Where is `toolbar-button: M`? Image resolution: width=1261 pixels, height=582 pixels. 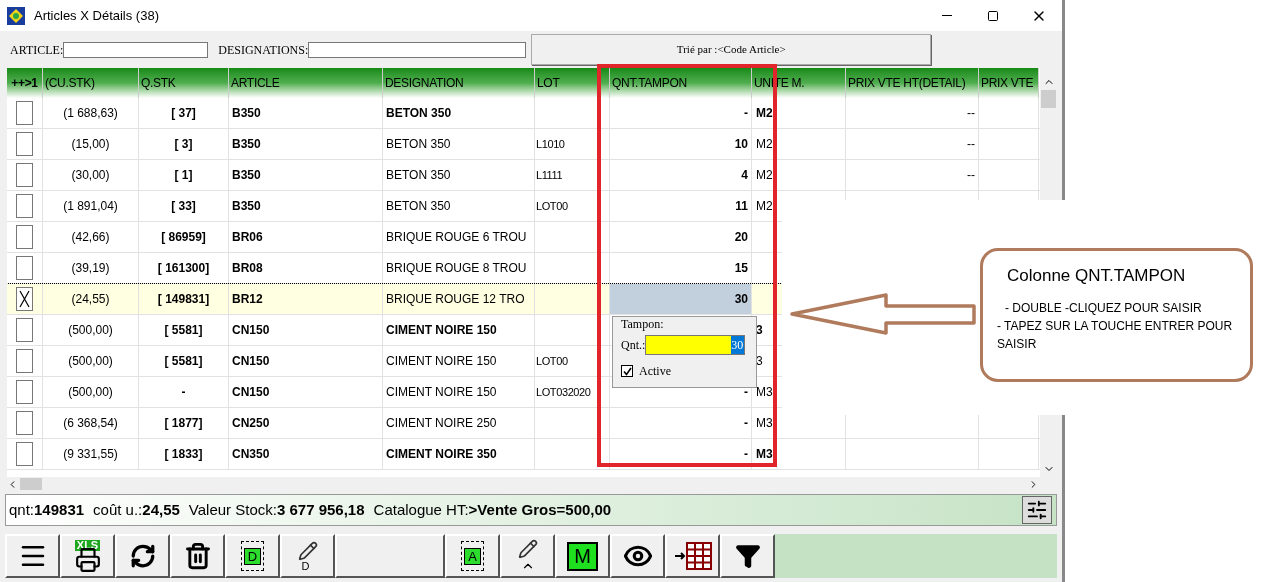
toolbar-button: M is located at coordinates (582, 556).